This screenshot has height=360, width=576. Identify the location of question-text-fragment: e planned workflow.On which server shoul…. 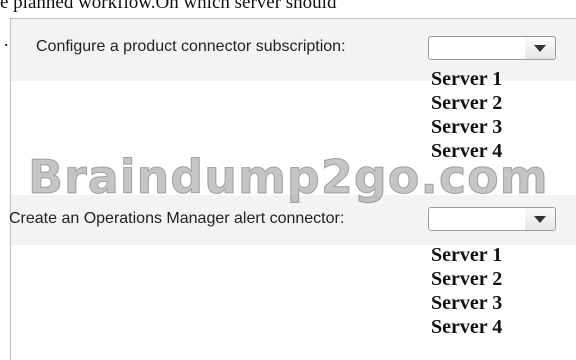
(168, 6).